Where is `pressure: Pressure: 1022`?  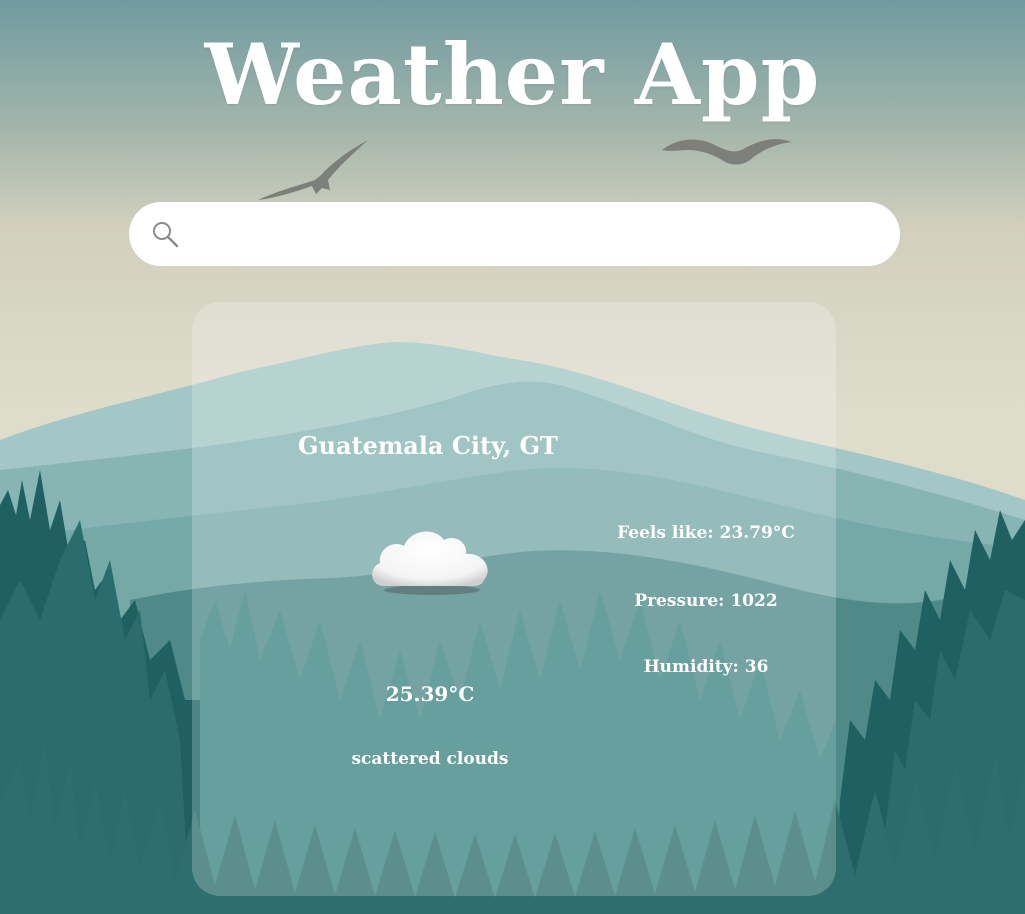 pressure: Pressure: 1022 is located at coordinates (706, 601).